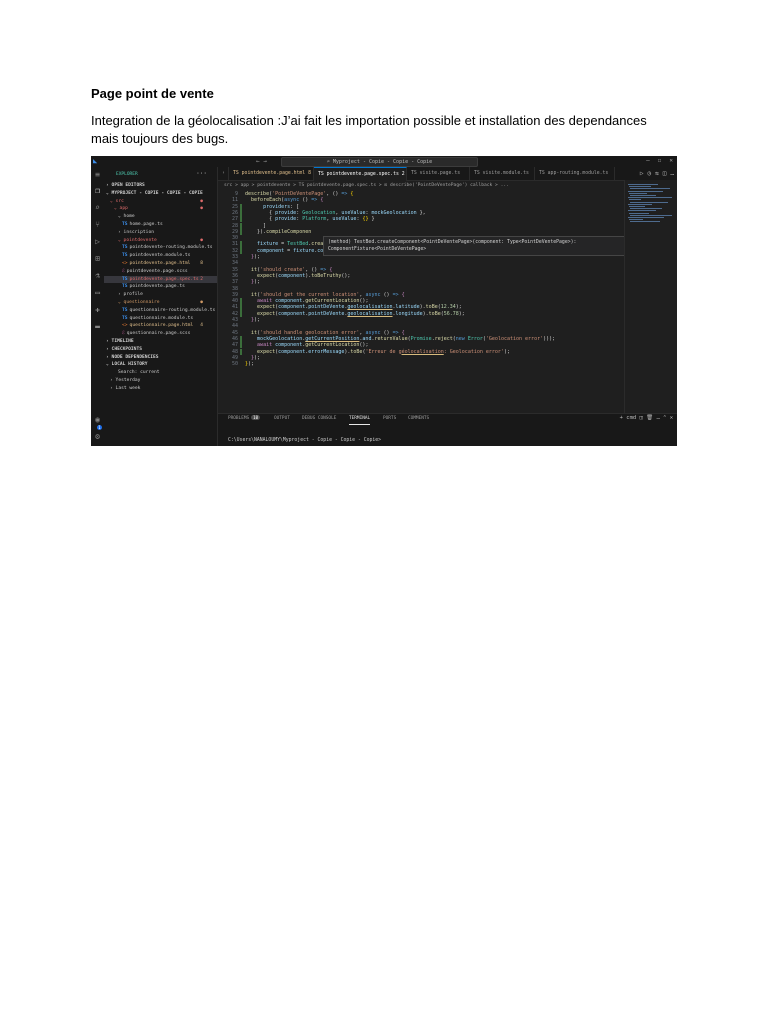 This screenshot has width=768, height=1024. What do you see at coordinates (671, 418) in the screenshot?
I see `close-panel-icon: ✕` at bounding box center [671, 418].